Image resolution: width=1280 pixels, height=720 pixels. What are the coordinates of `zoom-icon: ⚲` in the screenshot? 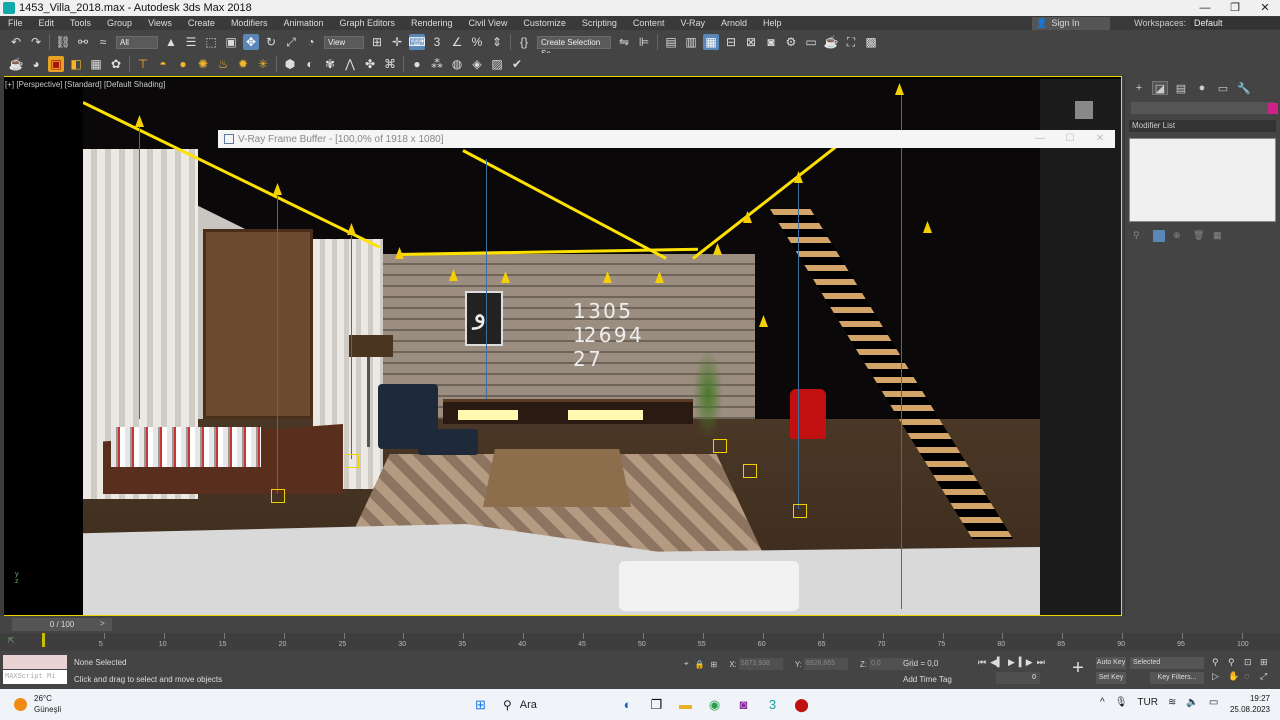 It's located at (1219, 662).